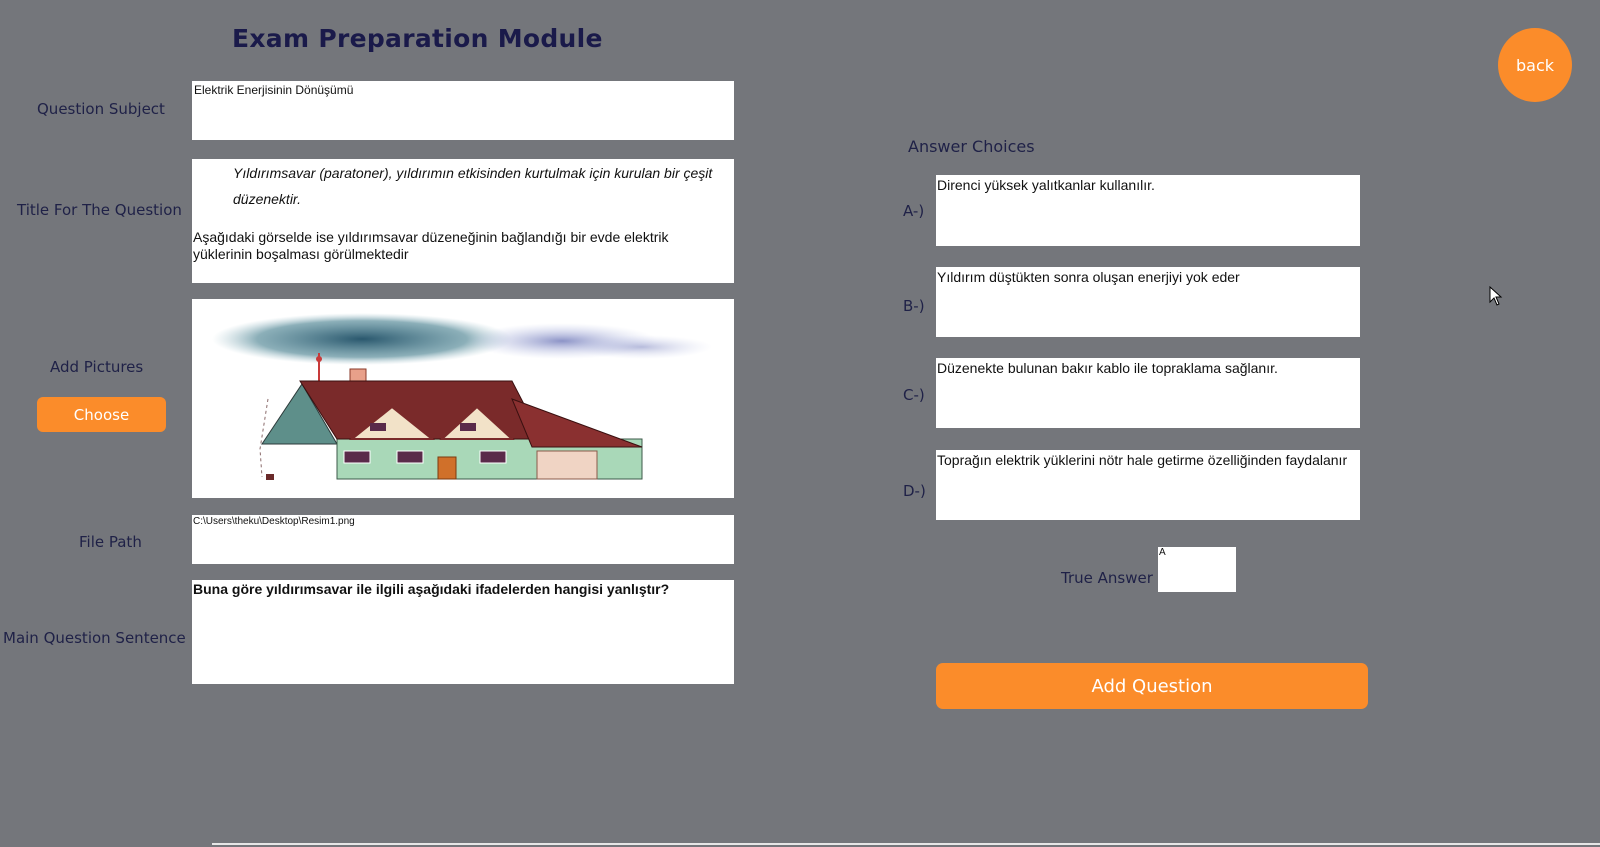  I want to click on add-question-button-label: Add Question, so click(1152, 686).